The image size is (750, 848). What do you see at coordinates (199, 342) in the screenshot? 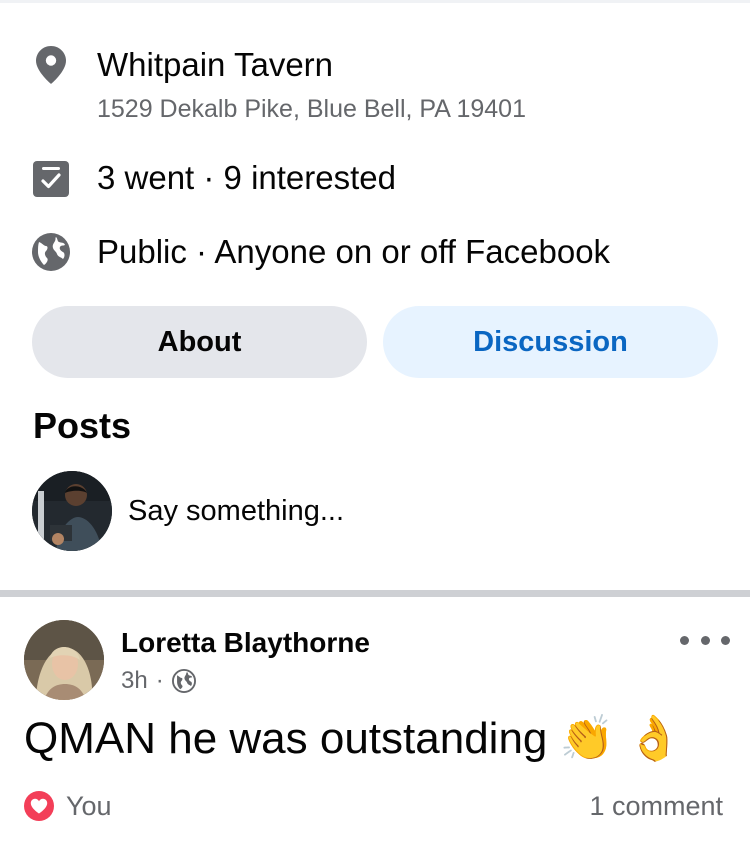
I see `tab-about: About` at bounding box center [199, 342].